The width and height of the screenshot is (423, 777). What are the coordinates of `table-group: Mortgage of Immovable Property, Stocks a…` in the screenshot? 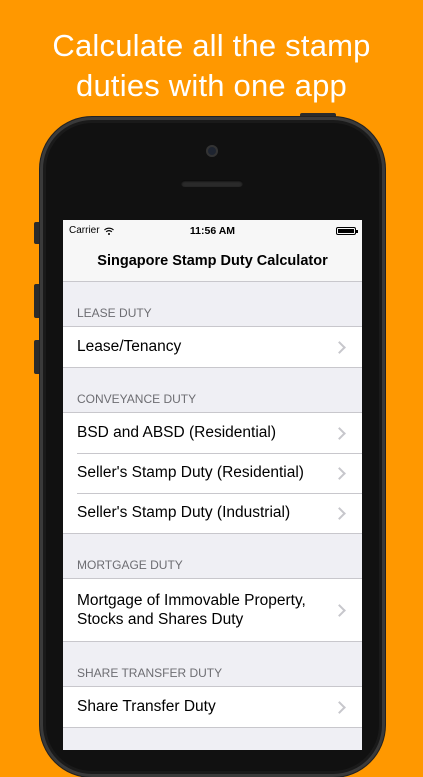 It's located at (212, 610).